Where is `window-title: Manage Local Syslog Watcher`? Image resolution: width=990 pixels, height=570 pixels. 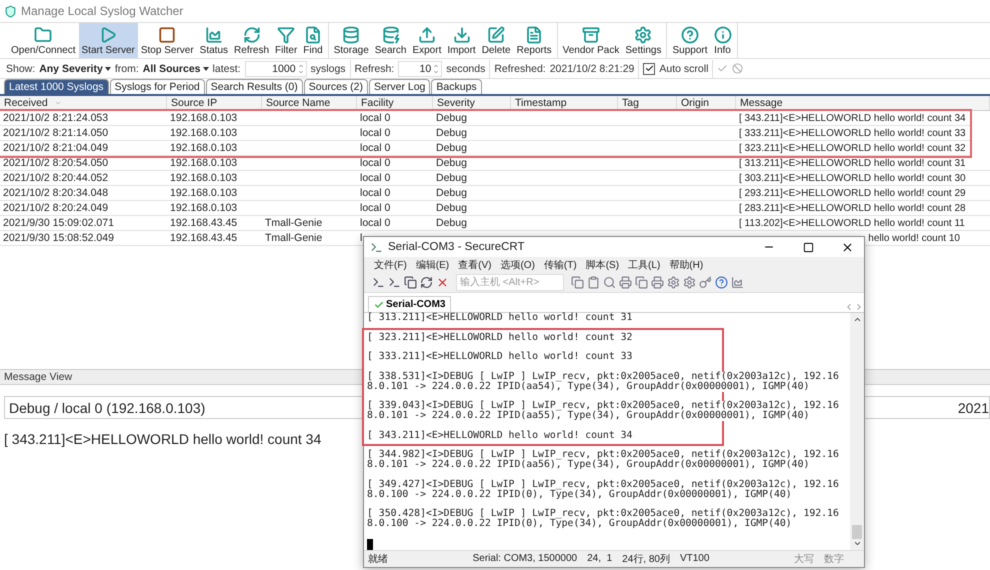
window-title: Manage Local Syslog Watcher is located at coordinates (102, 11).